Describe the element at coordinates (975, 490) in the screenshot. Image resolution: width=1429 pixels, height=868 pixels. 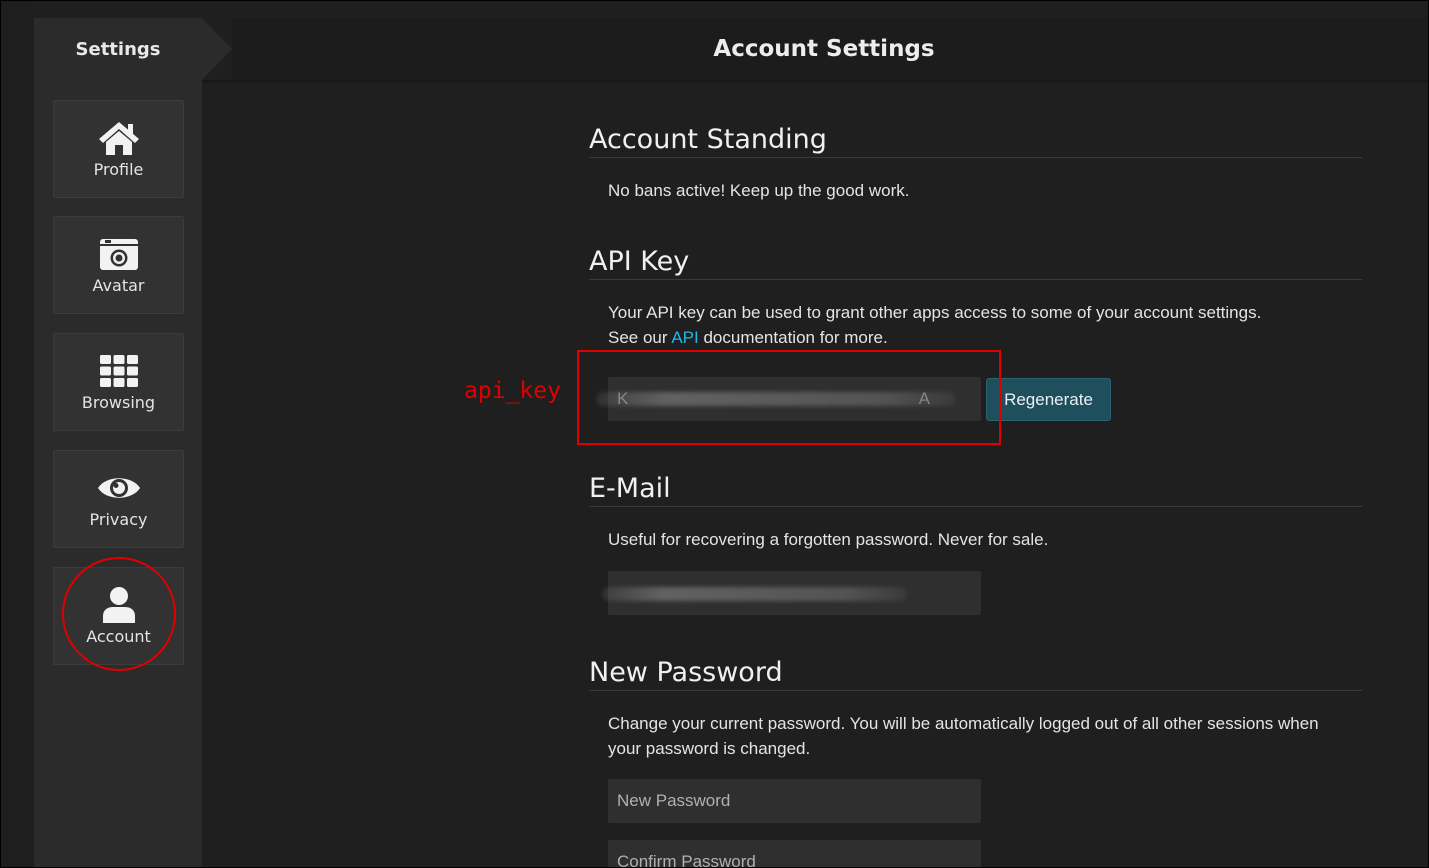
I see `section-title-email: E-Mail` at that location.